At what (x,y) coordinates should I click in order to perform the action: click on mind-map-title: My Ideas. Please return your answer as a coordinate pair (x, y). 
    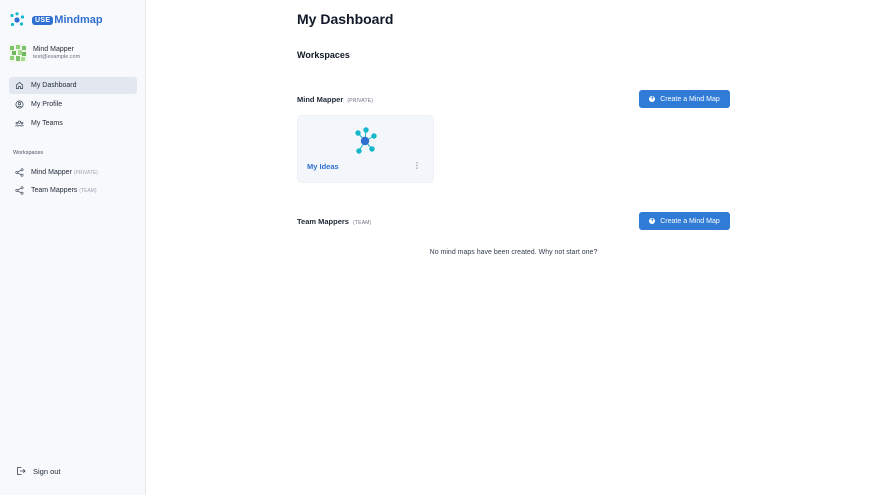
    Looking at the image, I should click on (323, 166).